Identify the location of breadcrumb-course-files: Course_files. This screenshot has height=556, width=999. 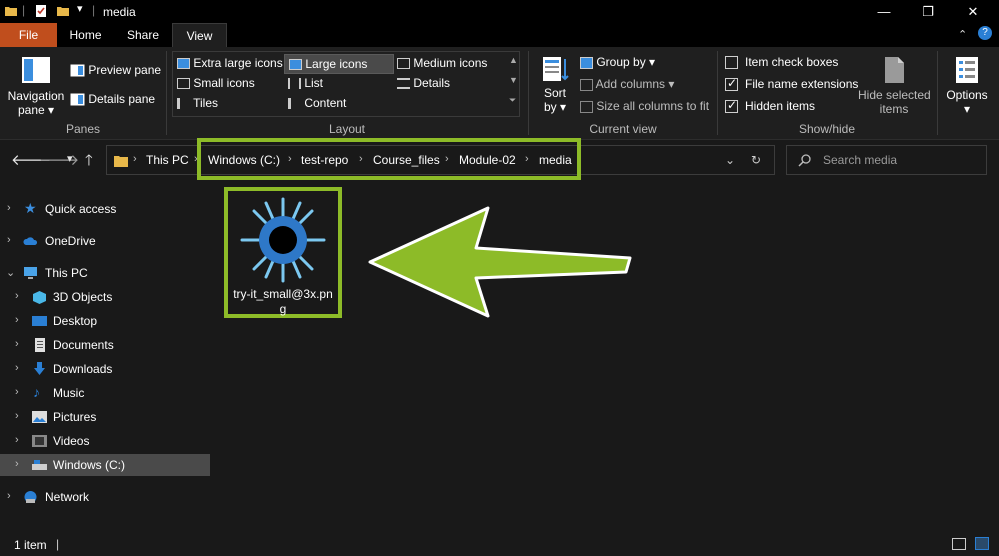
(406, 160).